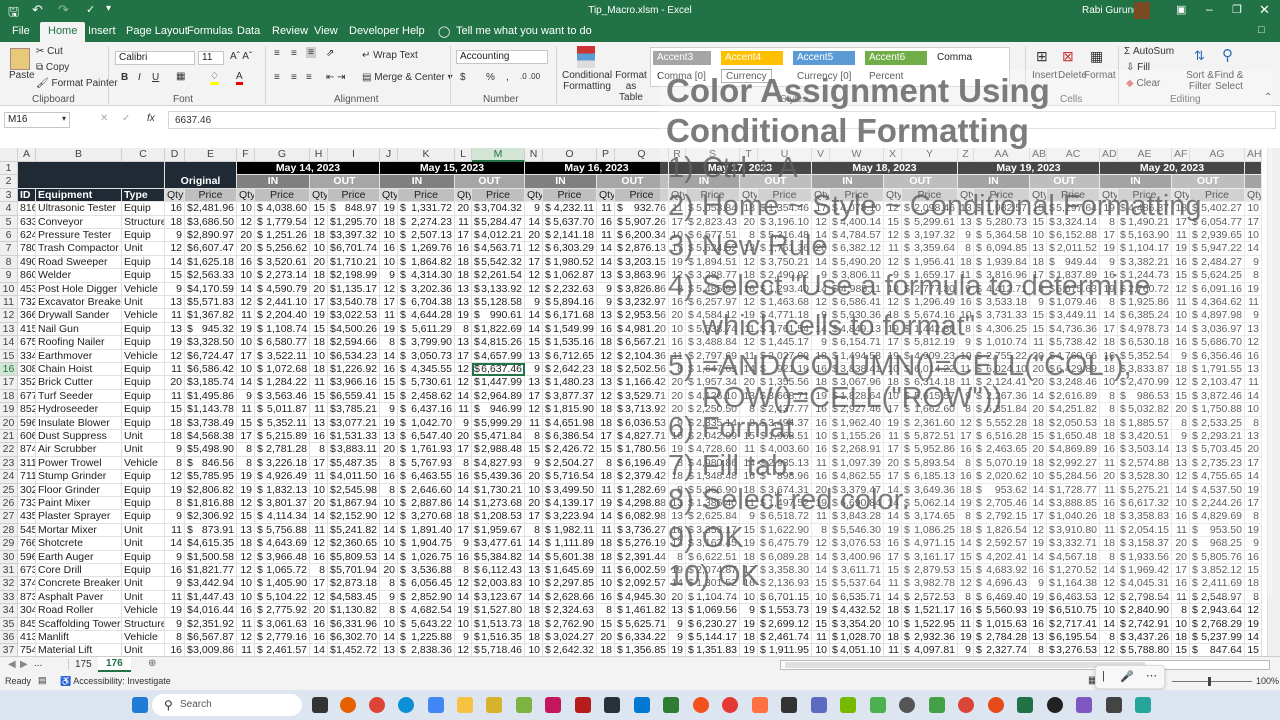  What do you see at coordinates (290, 31) in the screenshot?
I see `tab-review: Review` at bounding box center [290, 31].